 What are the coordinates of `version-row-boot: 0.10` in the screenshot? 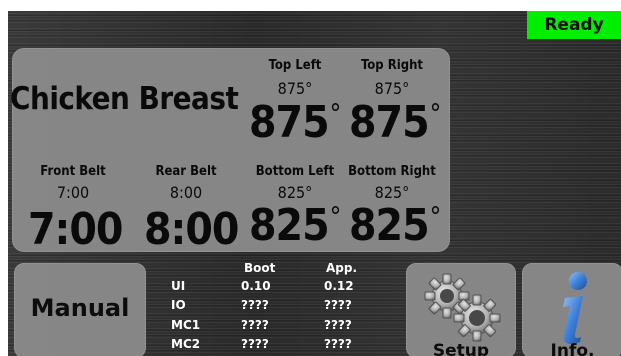 It's located at (256, 286).